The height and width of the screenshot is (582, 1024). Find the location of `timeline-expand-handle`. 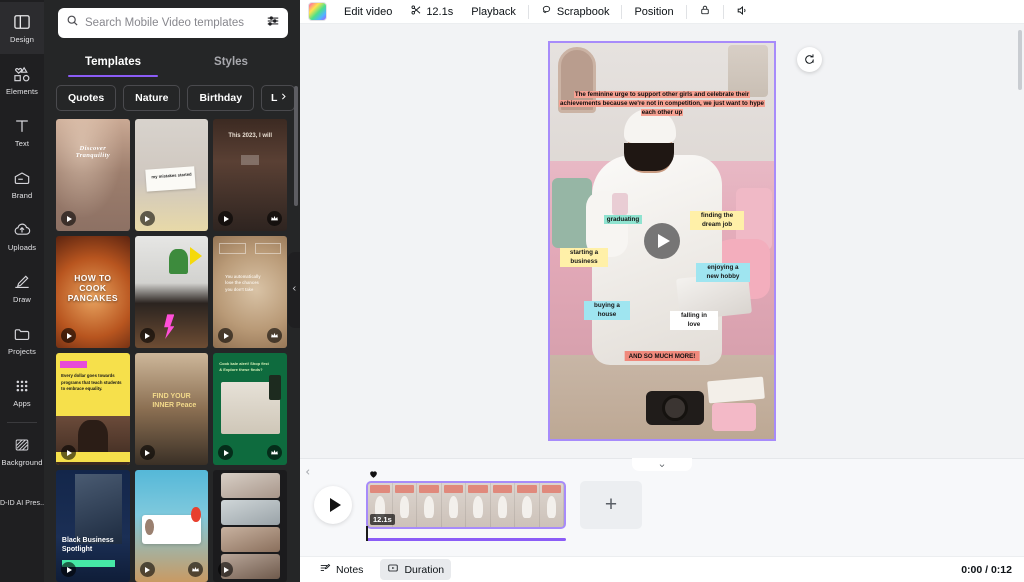

timeline-expand-handle is located at coordinates (662, 464).